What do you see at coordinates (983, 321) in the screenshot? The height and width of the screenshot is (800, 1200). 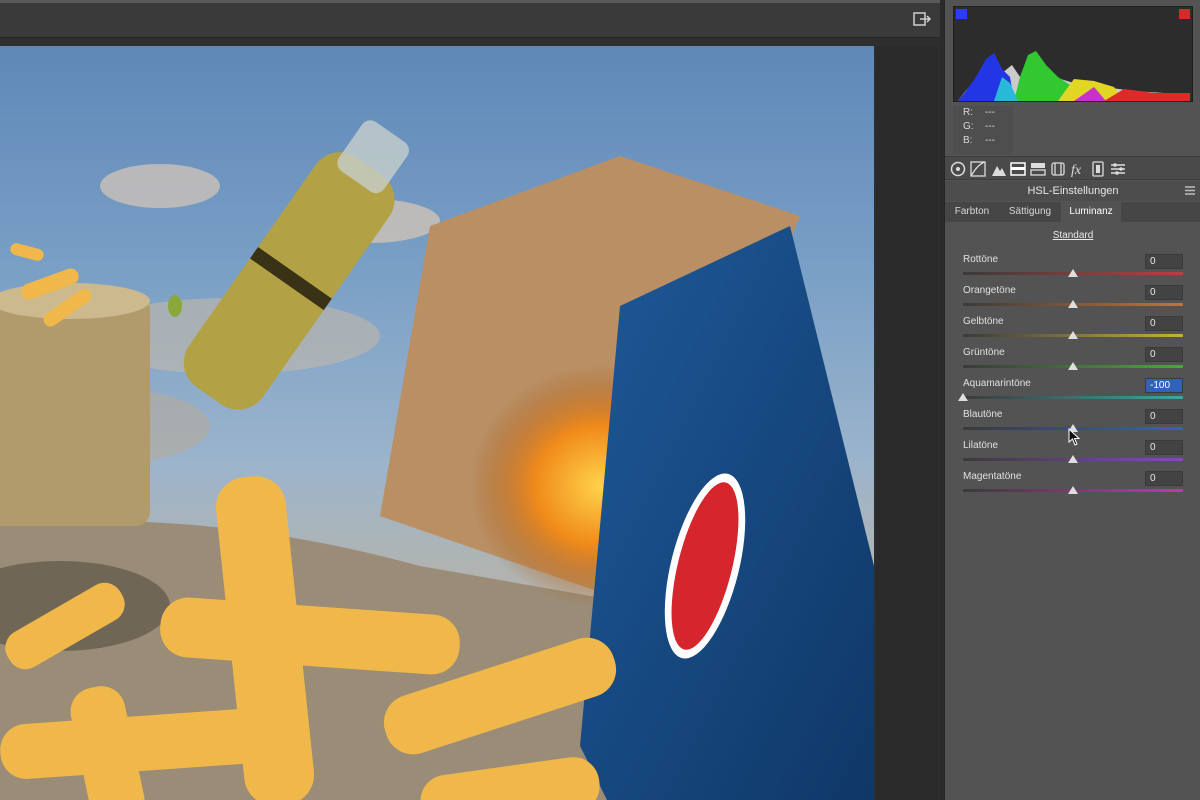 I see `slider-label: Gelbtöne` at bounding box center [983, 321].